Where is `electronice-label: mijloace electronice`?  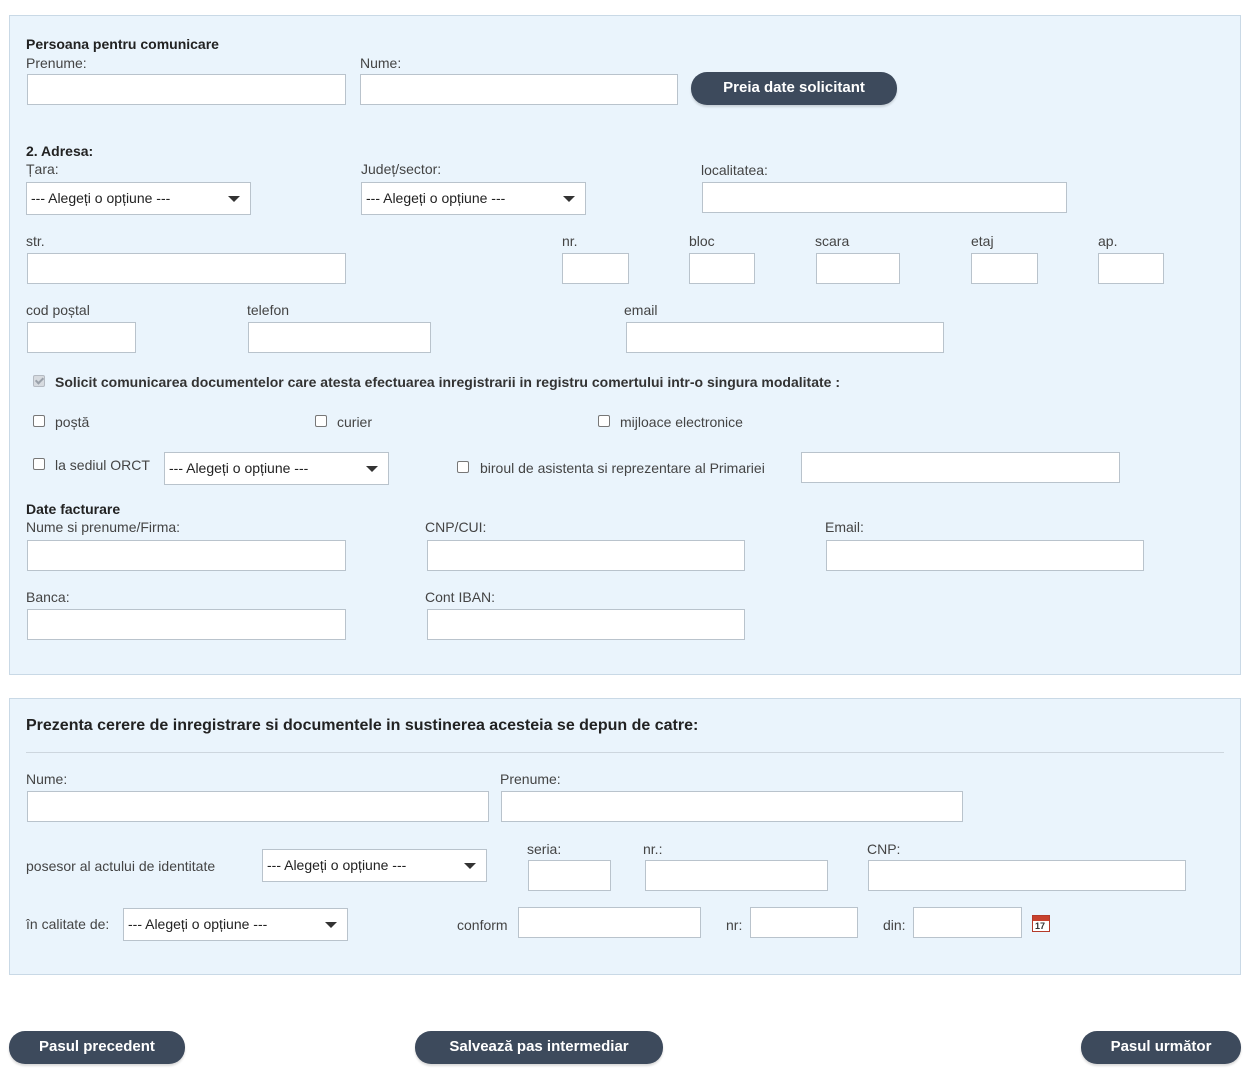 electronice-label: mijloace electronice is located at coordinates (681, 422).